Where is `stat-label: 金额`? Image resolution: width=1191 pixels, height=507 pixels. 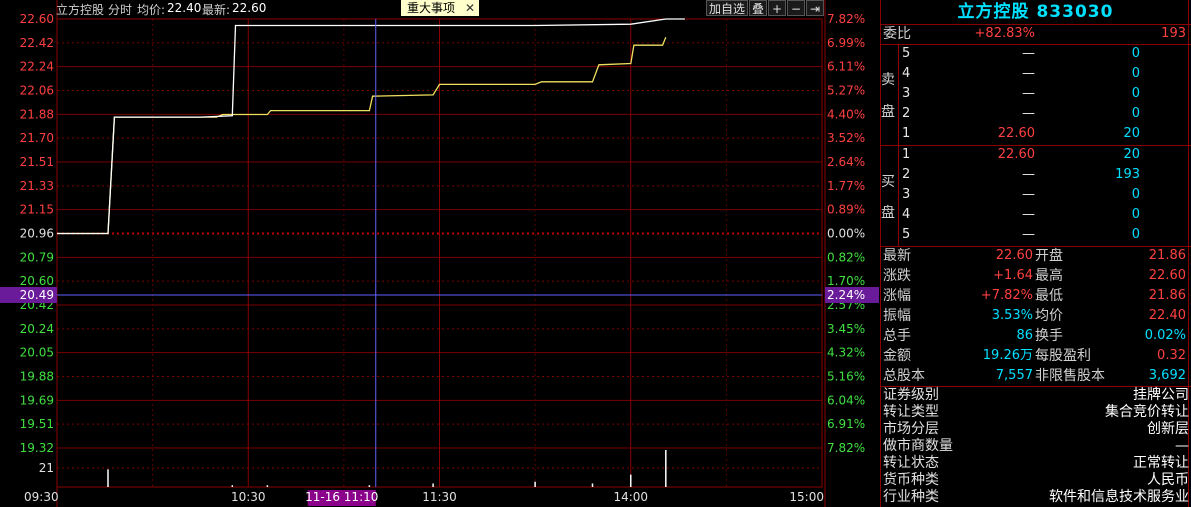 stat-label: 金额 is located at coordinates (897, 356).